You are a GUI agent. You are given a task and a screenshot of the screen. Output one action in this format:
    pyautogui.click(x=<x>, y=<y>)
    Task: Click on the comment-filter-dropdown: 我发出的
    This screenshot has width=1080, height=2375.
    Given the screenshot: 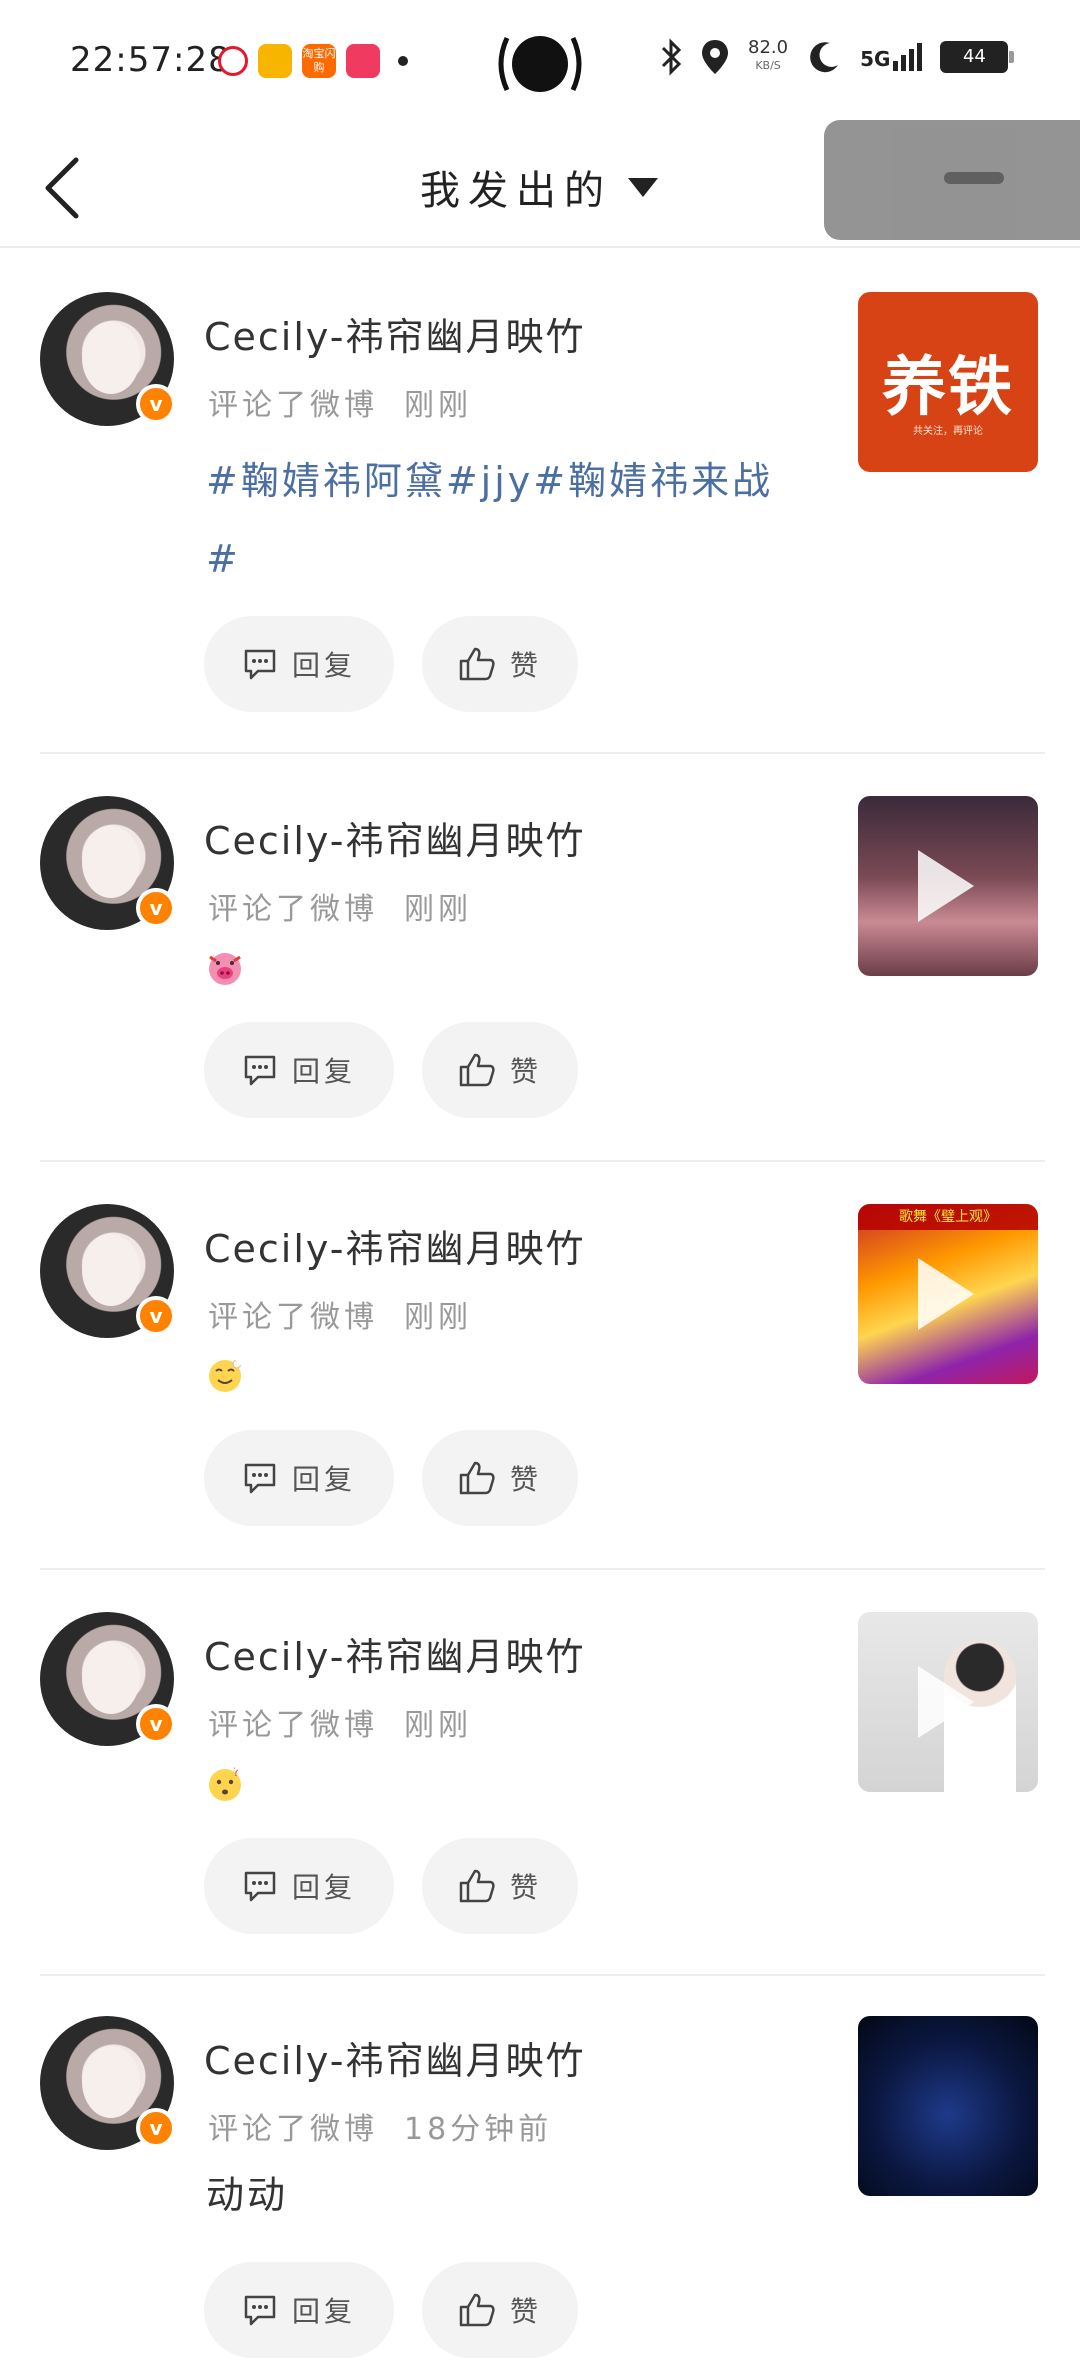 What is the action you would take?
    pyautogui.click(x=539, y=187)
    